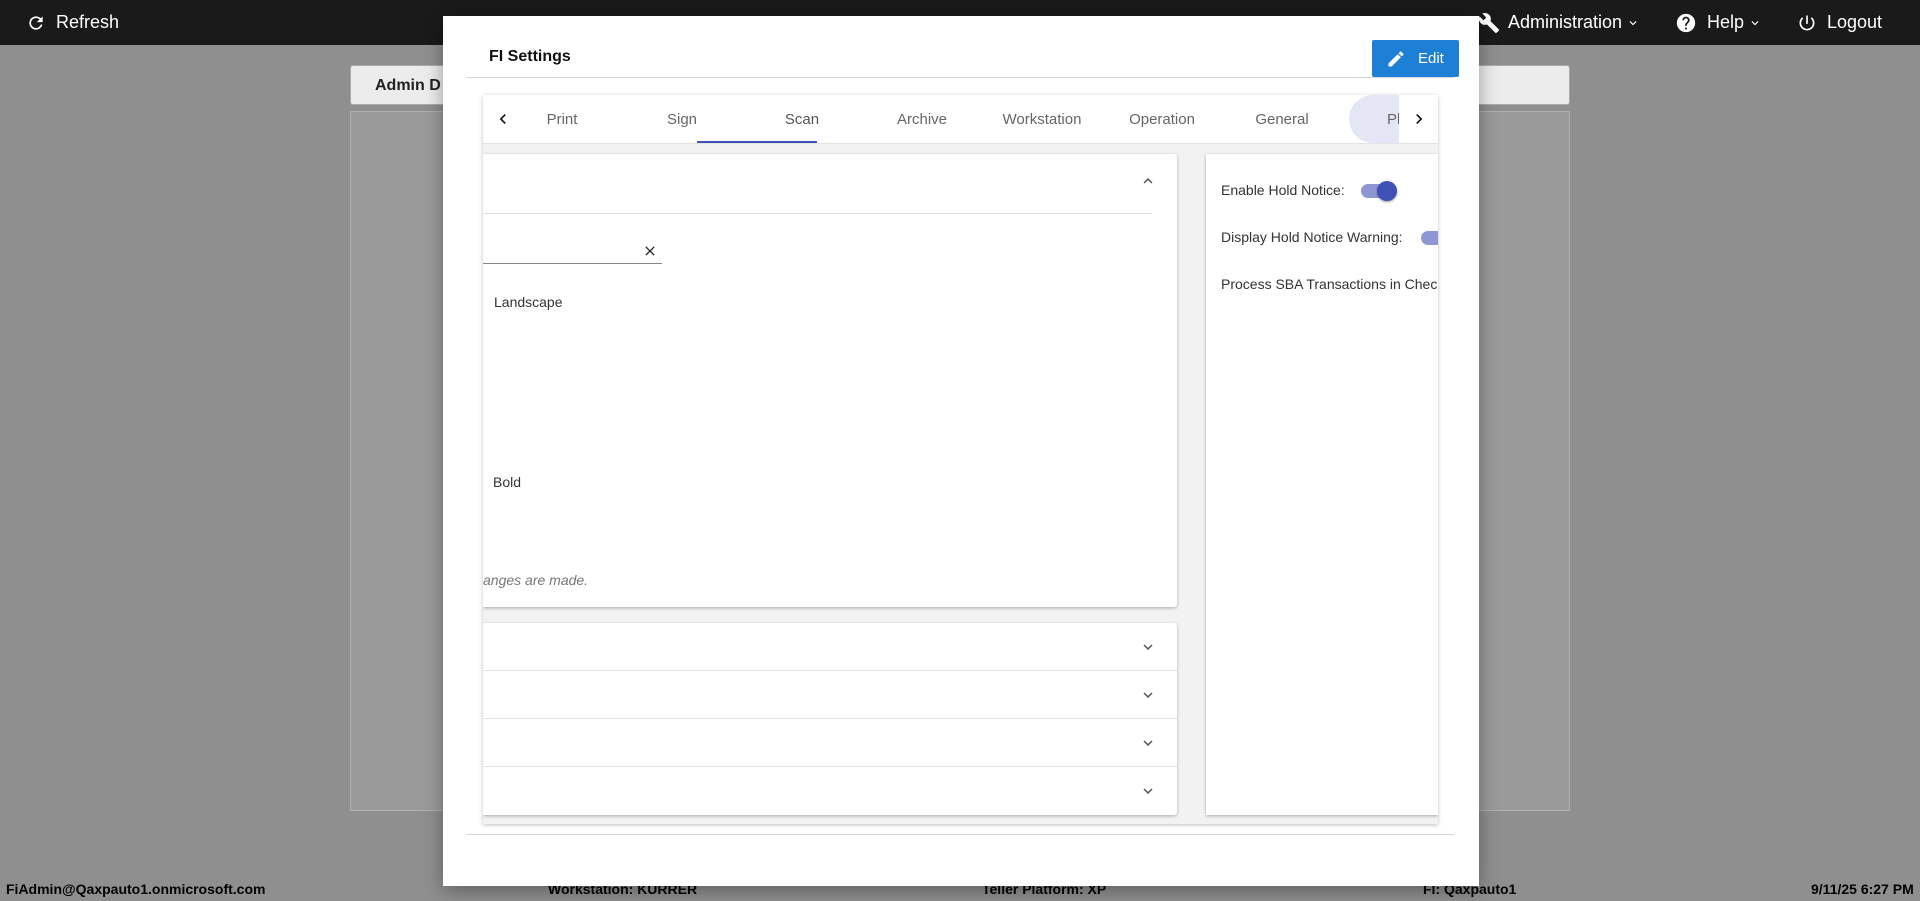 The height and width of the screenshot is (901, 1920). I want to click on administration-menu: Administration, so click(1559, 22).